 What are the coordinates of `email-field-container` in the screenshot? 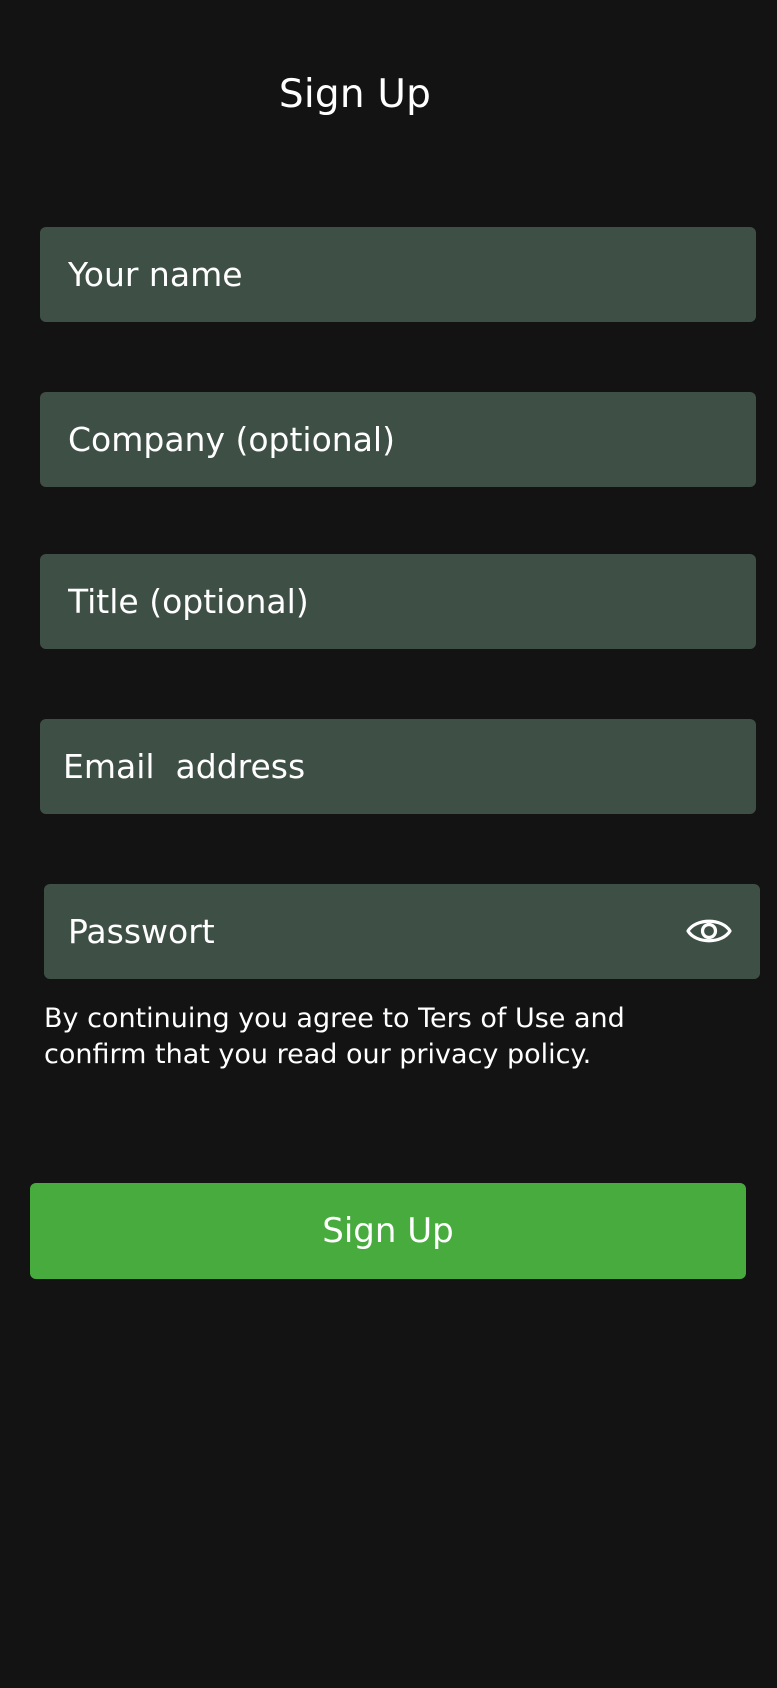 It's located at (398, 766).